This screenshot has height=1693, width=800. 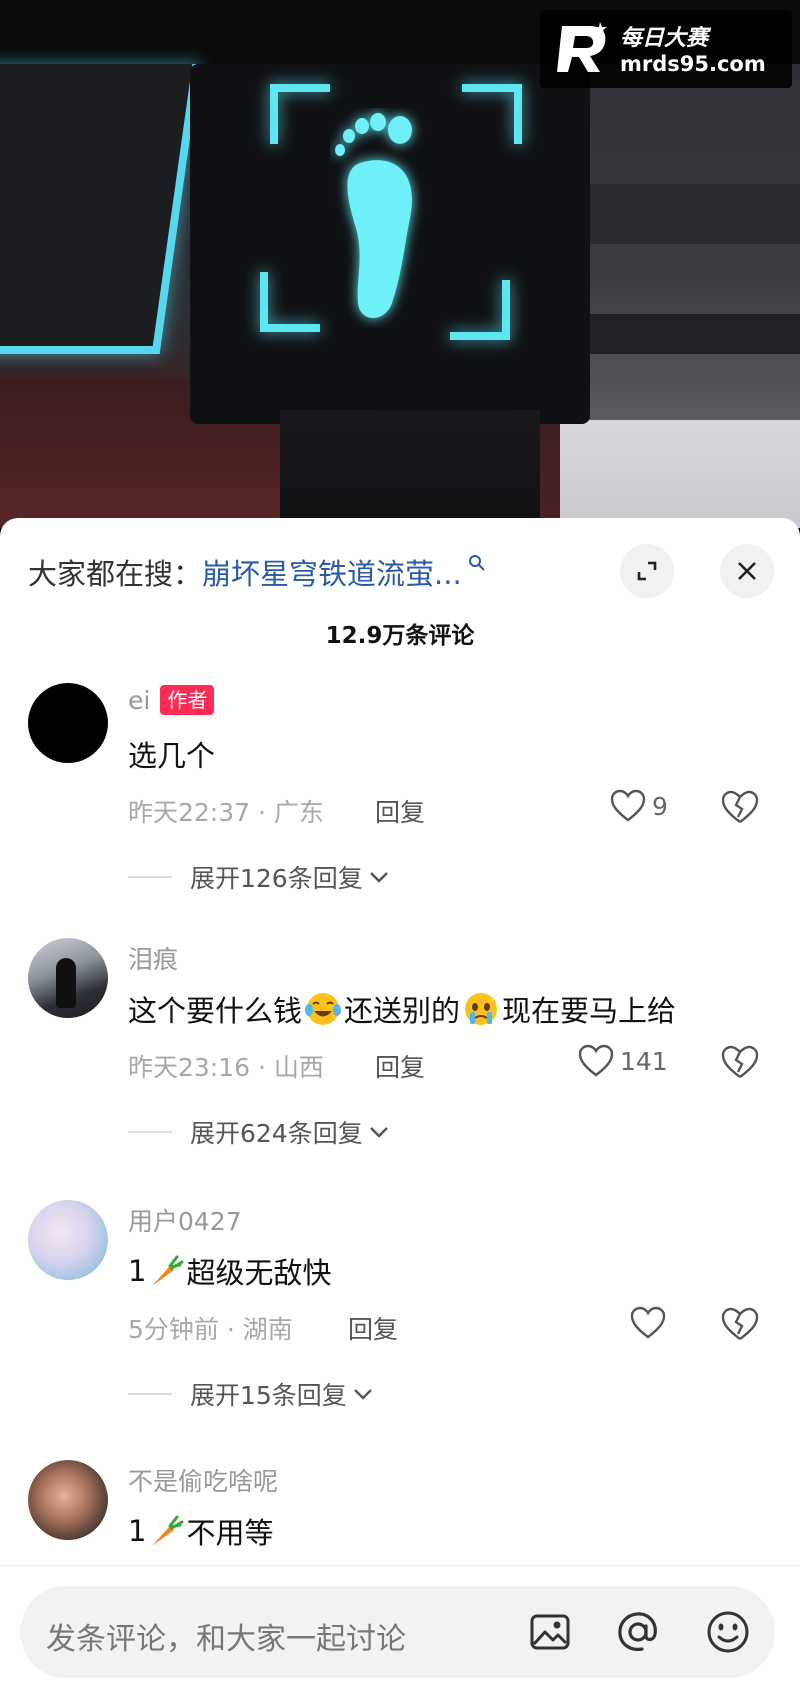 I want to click on expand-replies: 展开126条回复, so click(x=258, y=877).